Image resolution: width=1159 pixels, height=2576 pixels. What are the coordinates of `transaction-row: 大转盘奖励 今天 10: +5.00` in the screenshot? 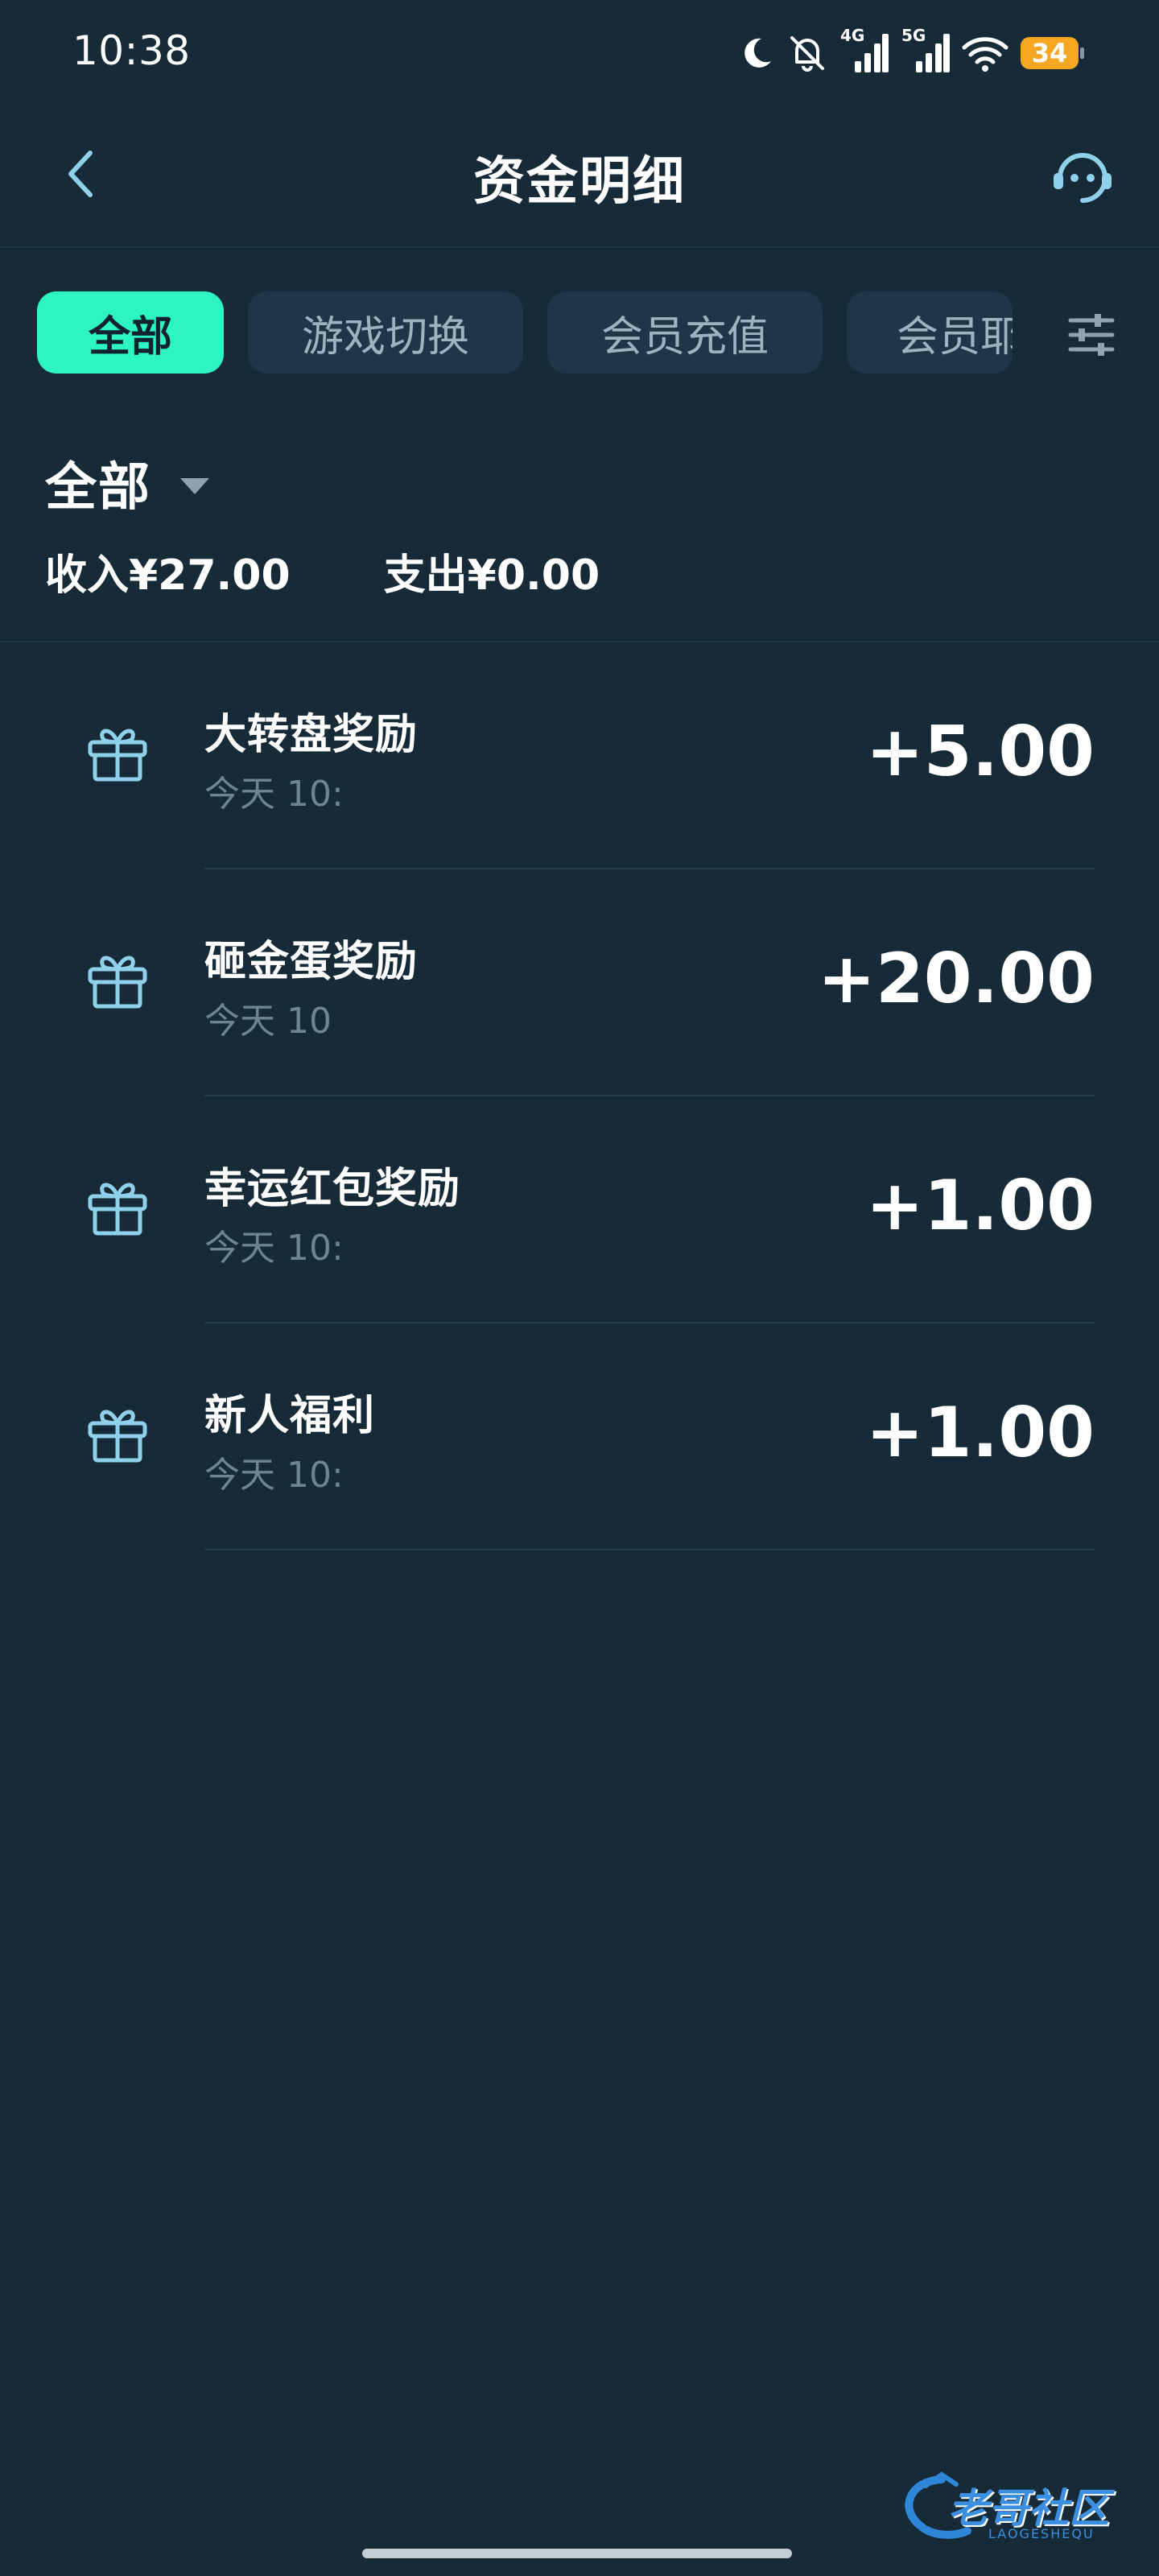 It's located at (579, 755).